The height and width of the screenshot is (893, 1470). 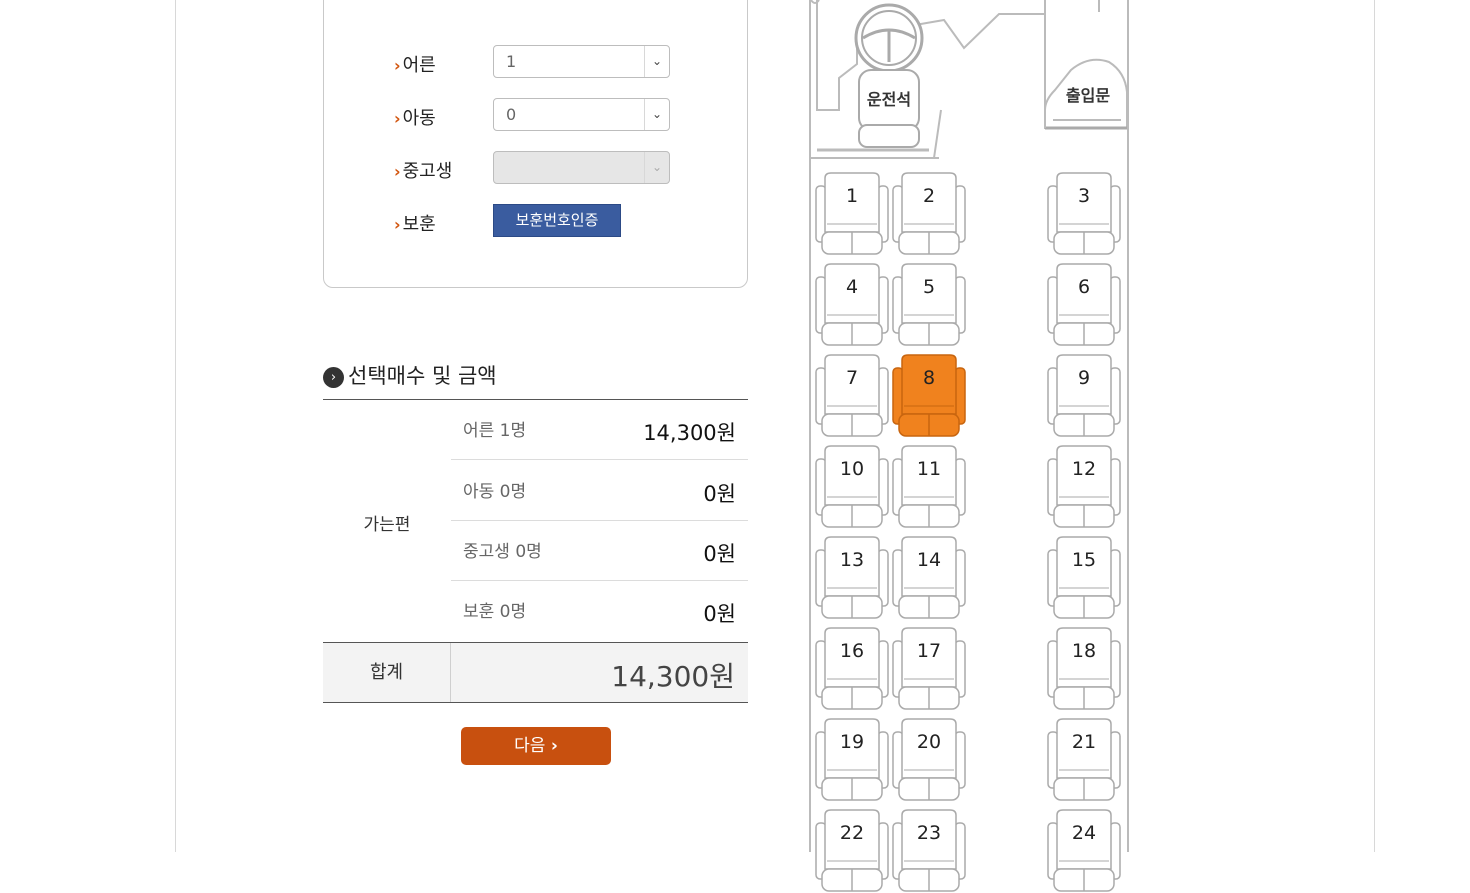 What do you see at coordinates (1084, 469) in the screenshot?
I see `seat-number: 12` at bounding box center [1084, 469].